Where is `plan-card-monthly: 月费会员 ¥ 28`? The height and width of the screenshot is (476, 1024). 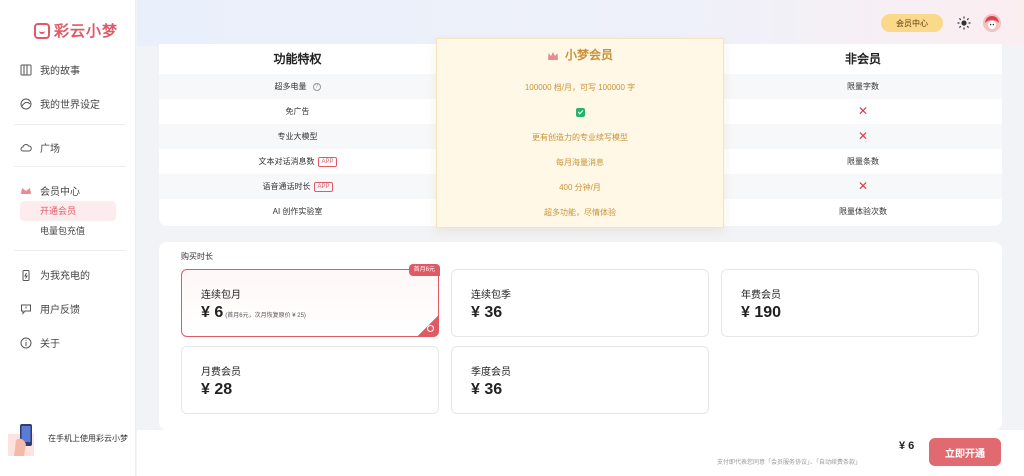
plan-card-monthly: 月费会员 ¥ 28 is located at coordinates (310, 380).